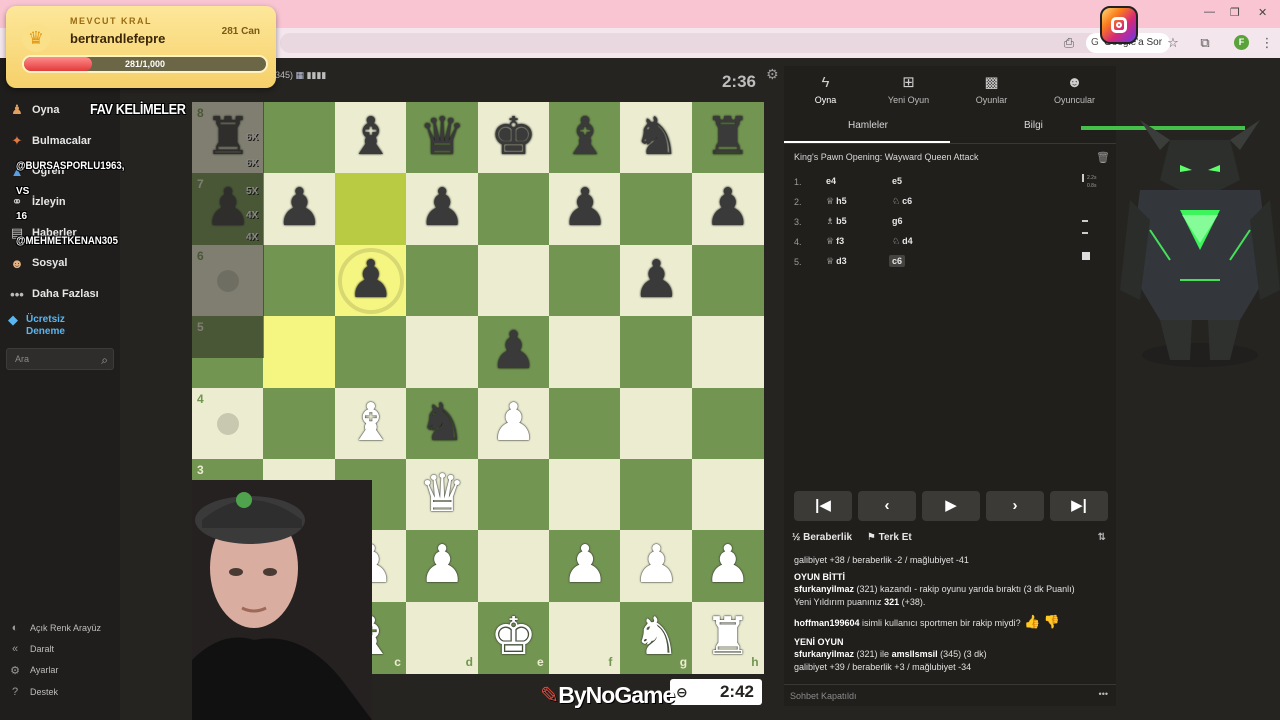 The height and width of the screenshot is (720, 1280). Describe the element at coordinates (513, 209) in the screenshot. I see `board-square-e7` at that location.